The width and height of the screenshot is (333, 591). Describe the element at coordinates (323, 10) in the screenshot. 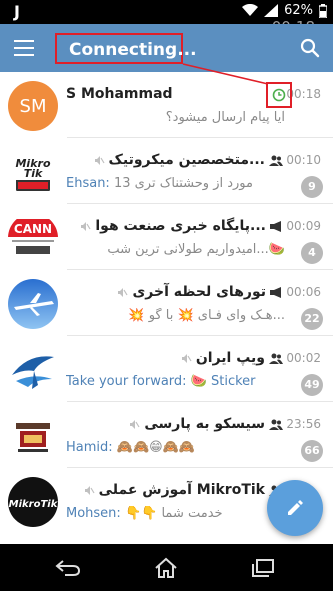

I see `battery-icon` at that location.